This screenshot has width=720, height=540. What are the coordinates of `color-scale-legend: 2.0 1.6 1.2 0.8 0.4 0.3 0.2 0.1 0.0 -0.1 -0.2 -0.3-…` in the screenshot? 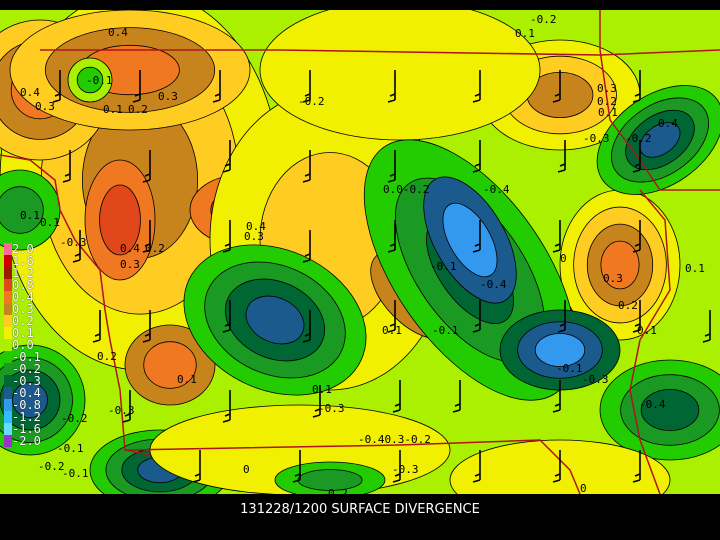 It's located at (22, 345).